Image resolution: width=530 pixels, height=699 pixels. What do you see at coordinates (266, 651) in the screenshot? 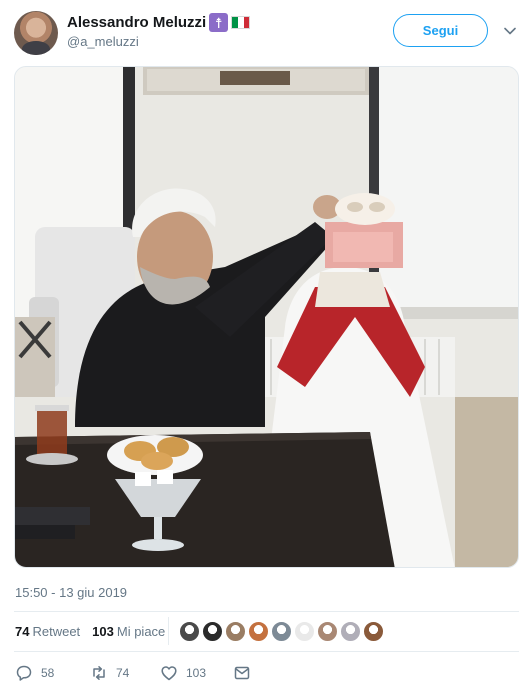
I see `divider-bottom` at bounding box center [266, 651].